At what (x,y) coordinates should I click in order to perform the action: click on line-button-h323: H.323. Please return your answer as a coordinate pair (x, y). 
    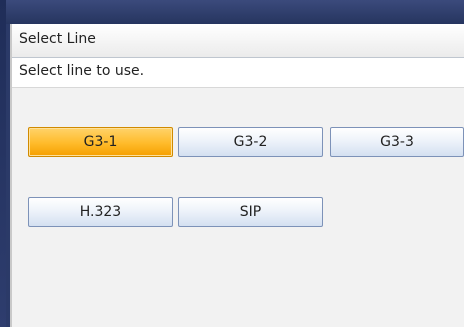
    Looking at the image, I should click on (100, 212).